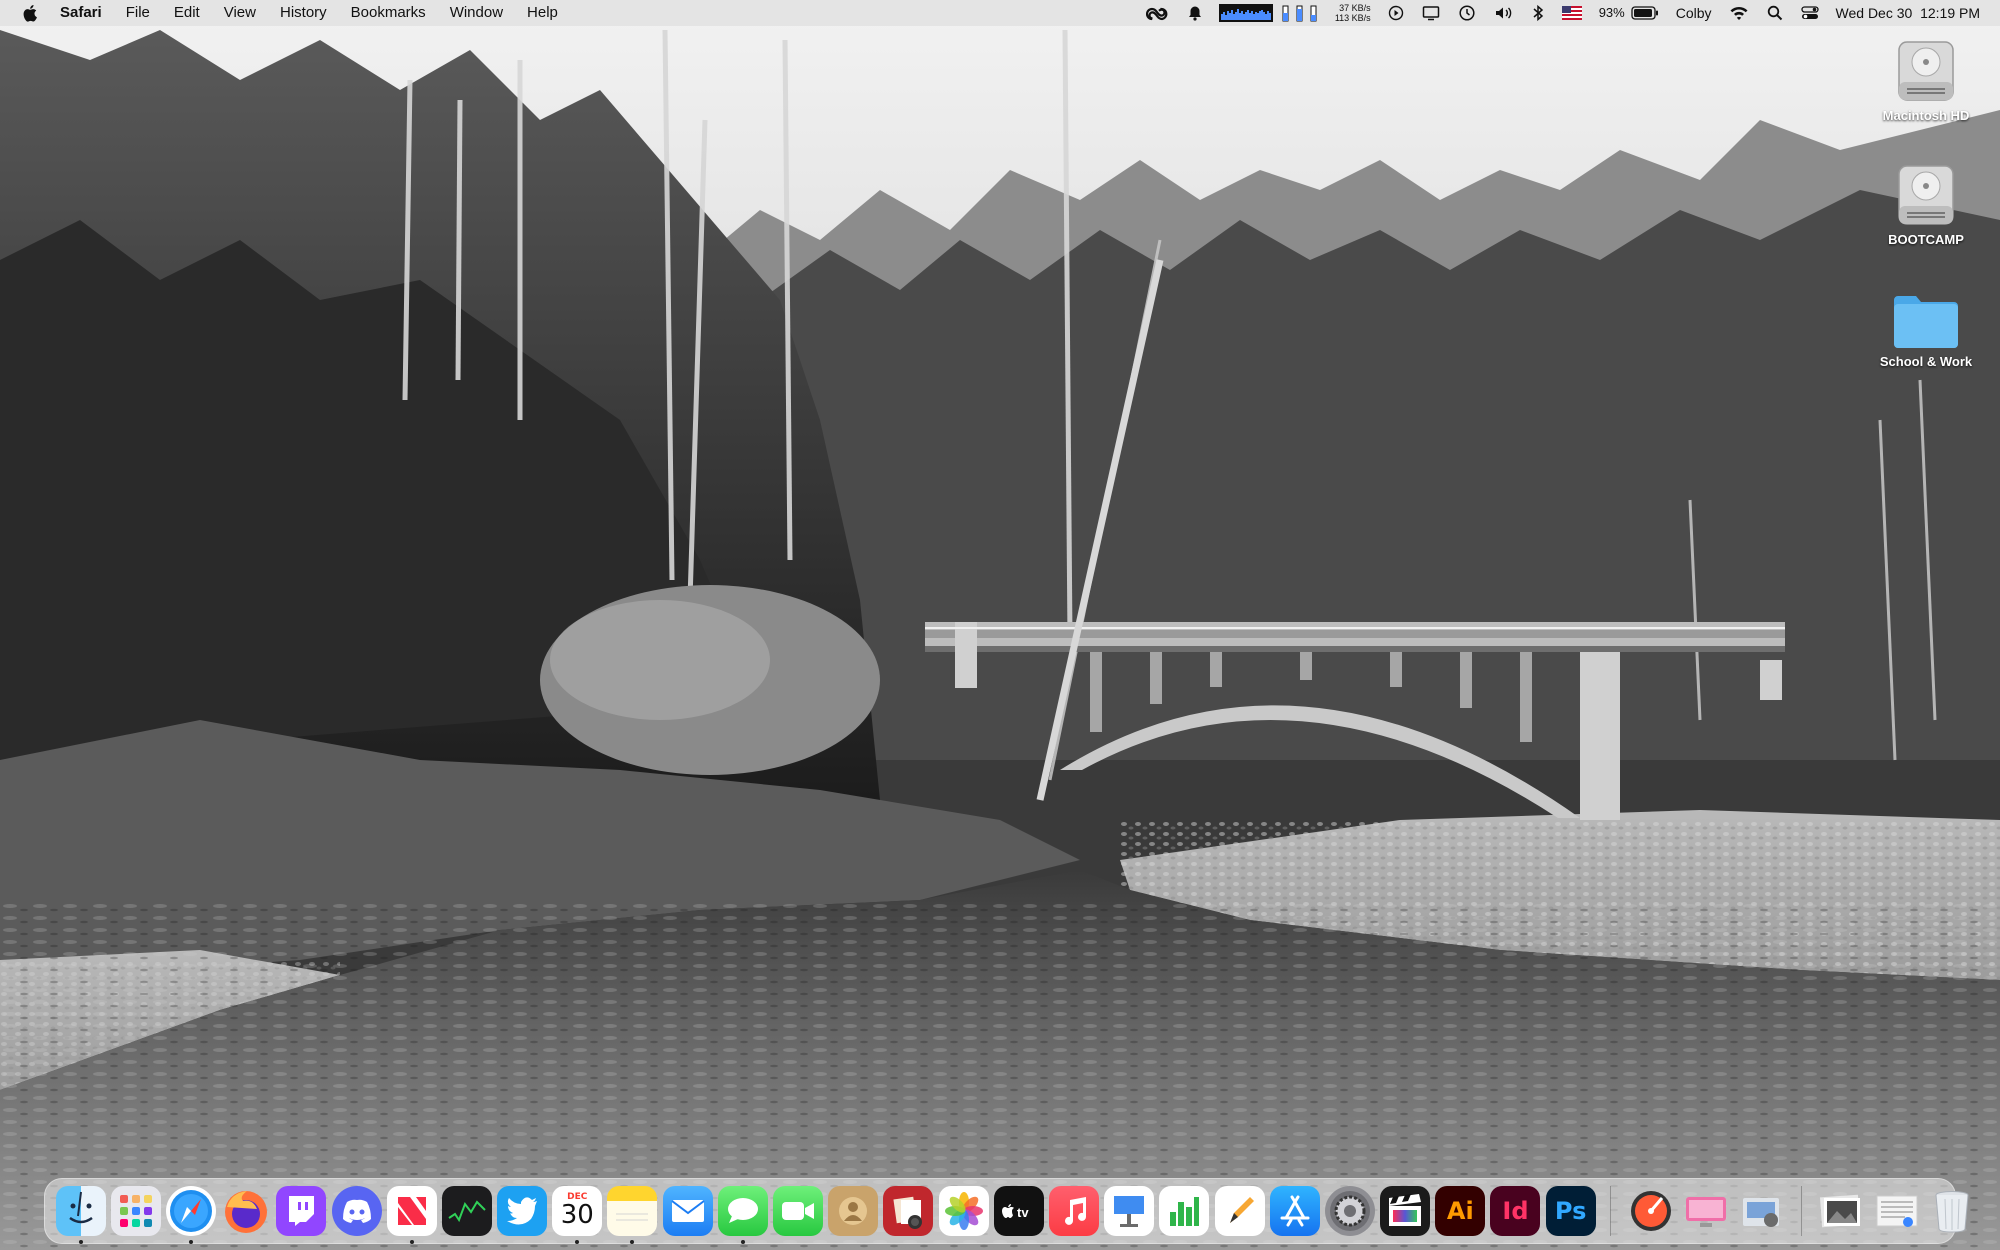  I want to click on play-icon, so click(1396, 13).